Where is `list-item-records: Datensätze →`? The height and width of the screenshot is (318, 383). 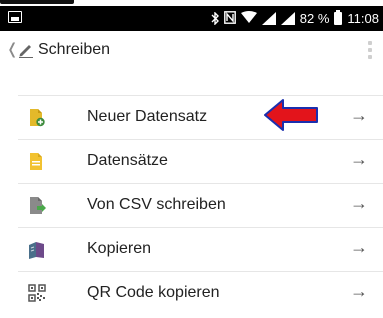 list-item-records: Datensätze → is located at coordinates (200, 161).